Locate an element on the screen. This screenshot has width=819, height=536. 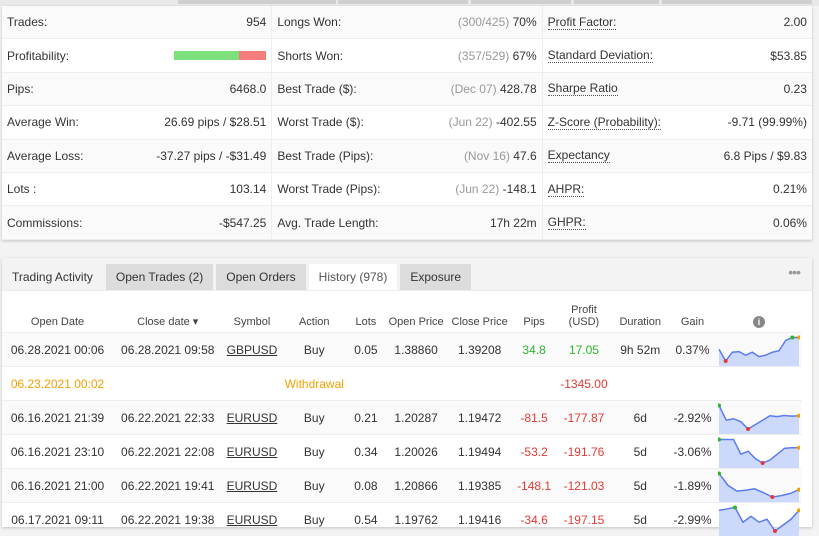
col-lots: Lots is located at coordinates (366, 312).